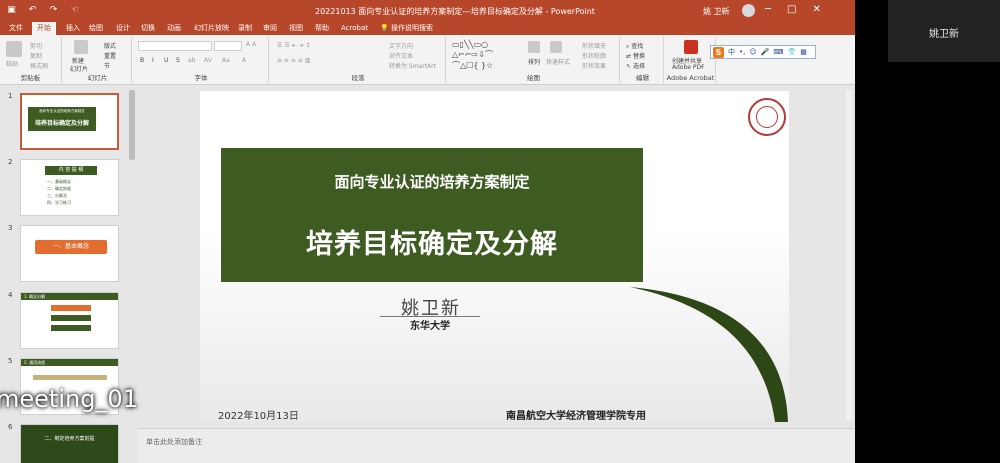 The height and width of the screenshot is (463, 1000). I want to click on shape-outline-button: 形状轮廓, so click(594, 55).